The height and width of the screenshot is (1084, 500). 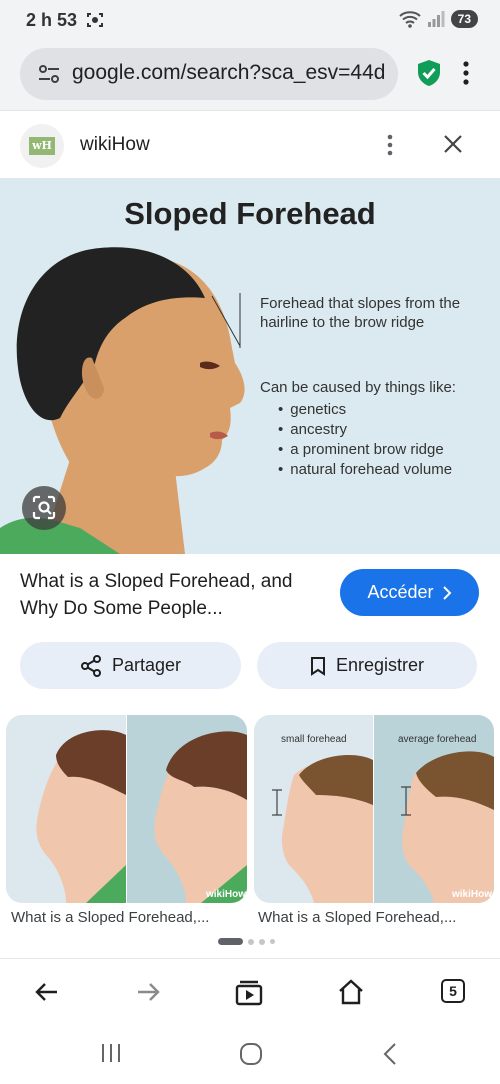 I want to click on lens-search-button, so click(x=44, y=508).